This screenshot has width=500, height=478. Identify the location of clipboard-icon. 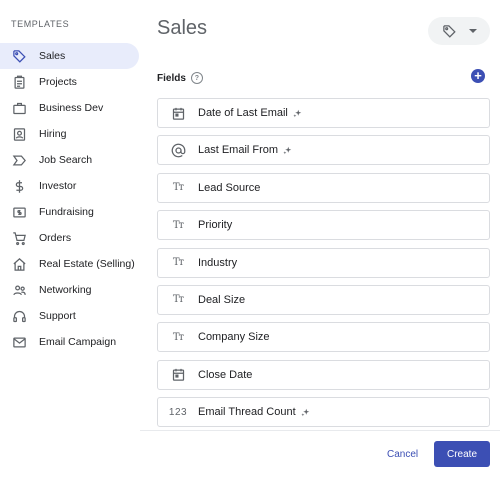
(19, 82).